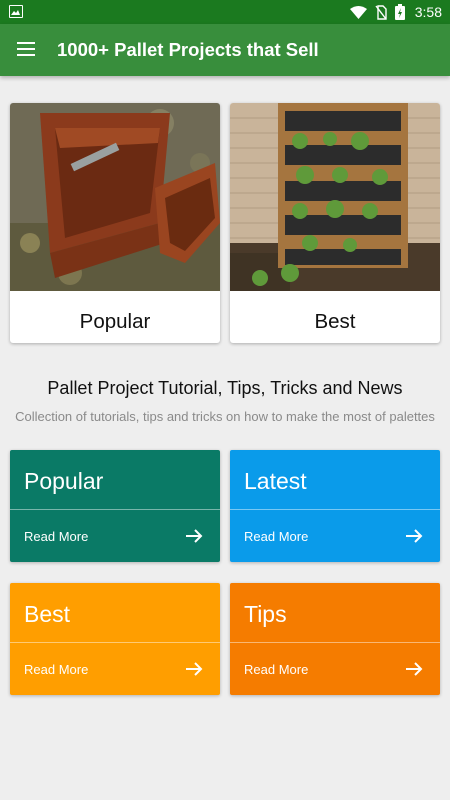  Describe the element at coordinates (115, 321) in the screenshot. I see `featured-label-popular: Popular` at that location.